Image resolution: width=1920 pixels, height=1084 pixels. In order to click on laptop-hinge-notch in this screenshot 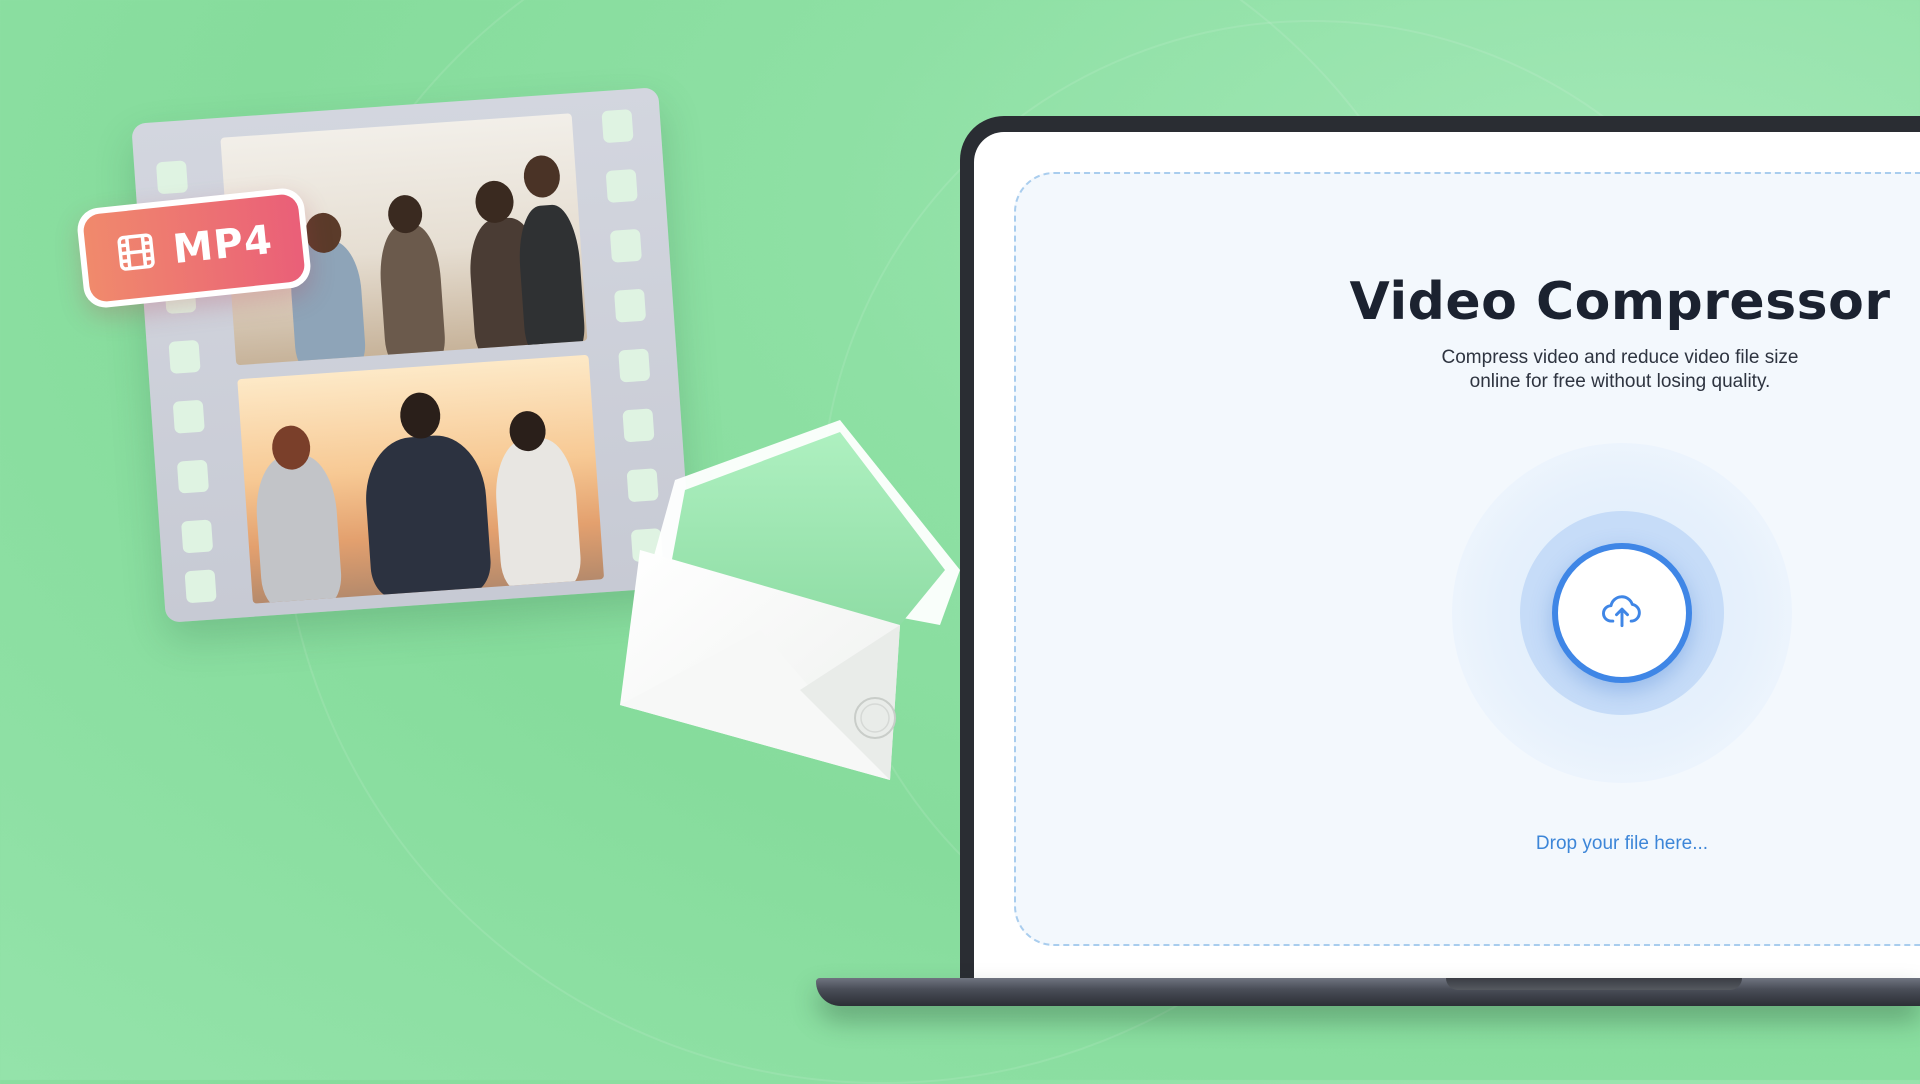, I will do `click(1594, 984)`.